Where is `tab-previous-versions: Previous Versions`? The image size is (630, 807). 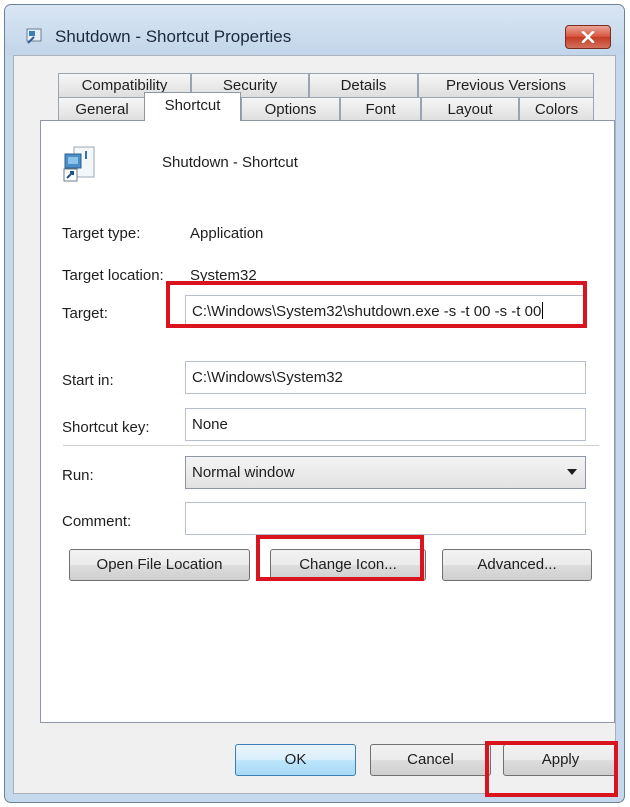 tab-previous-versions: Previous Versions is located at coordinates (506, 85).